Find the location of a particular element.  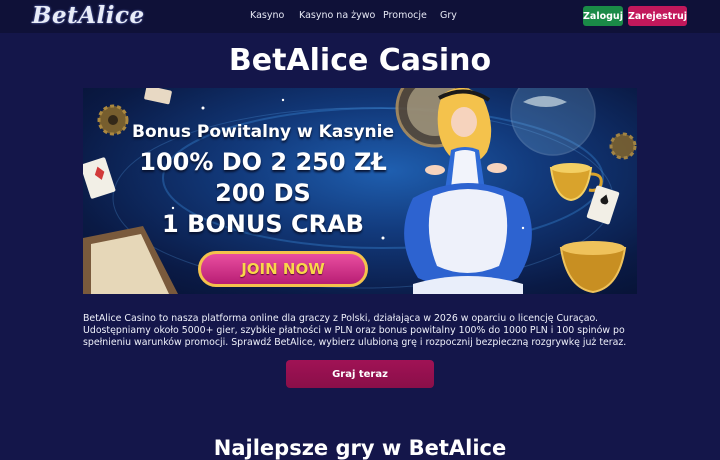

nav-item-gry: Gry is located at coordinates (448, 15).